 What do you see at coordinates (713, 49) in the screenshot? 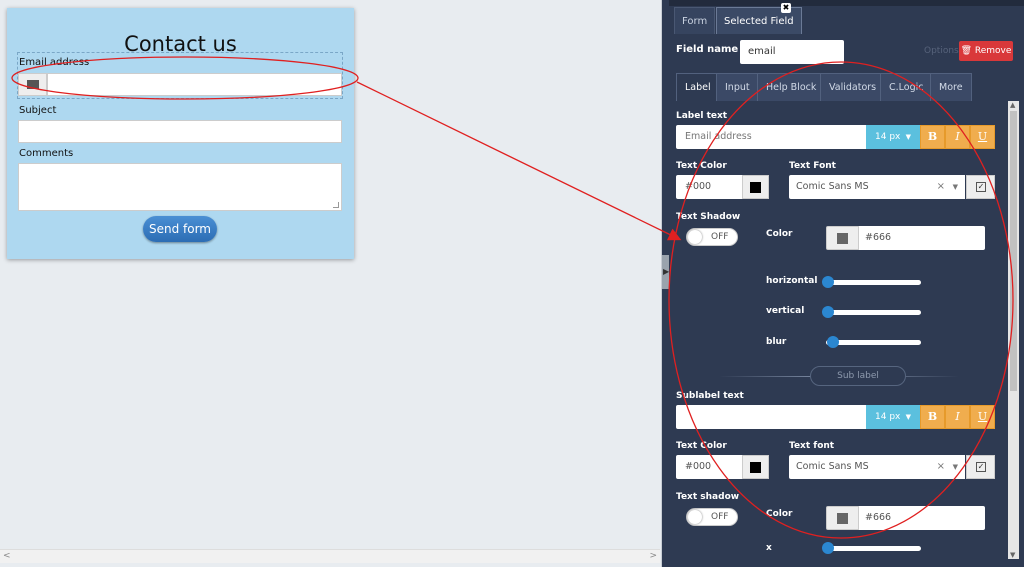
I see `field-name-label: Field name?` at bounding box center [713, 49].